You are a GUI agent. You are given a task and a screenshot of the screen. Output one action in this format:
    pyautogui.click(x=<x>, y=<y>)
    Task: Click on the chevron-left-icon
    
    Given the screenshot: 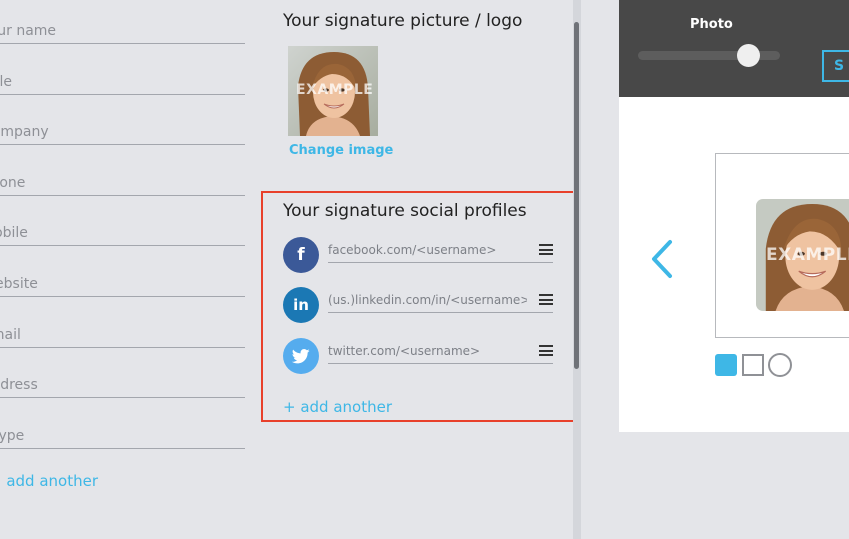 What is the action you would take?
    pyautogui.click(x=663, y=259)
    